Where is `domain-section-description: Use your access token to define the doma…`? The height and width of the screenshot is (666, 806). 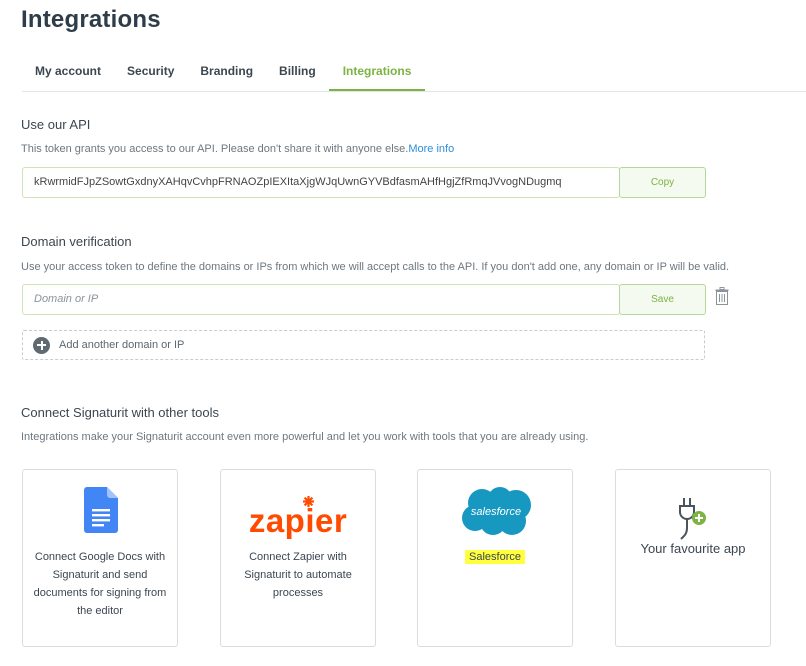
domain-section-description: Use your access token to define the doma… is located at coordinates (375, 267).